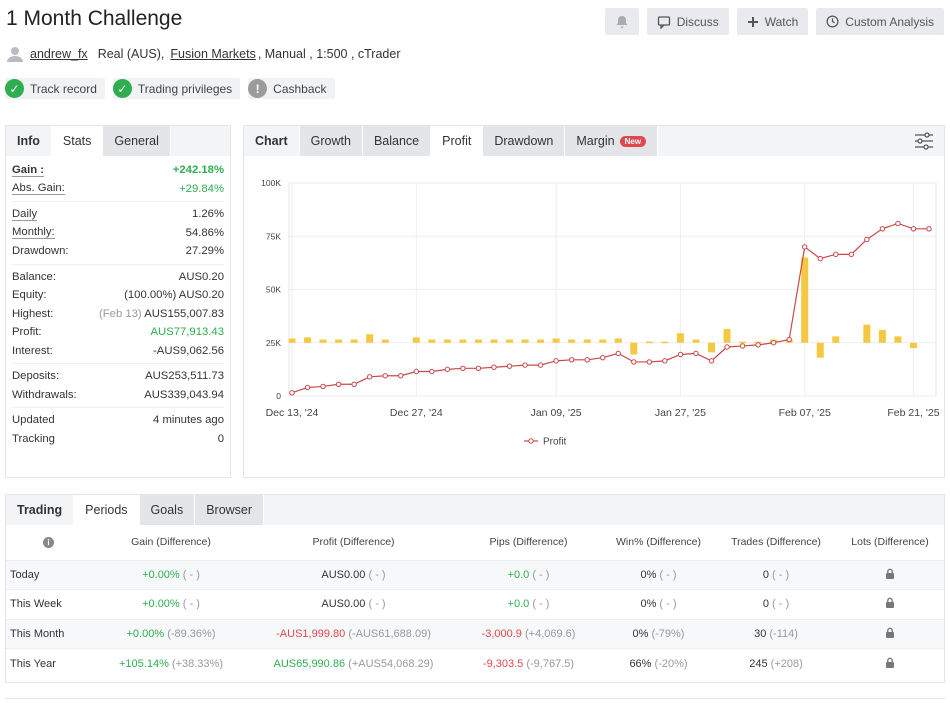 This screenshot has width=950, height=703. I want to click on tab-trading: Trading, so click(40, 510).